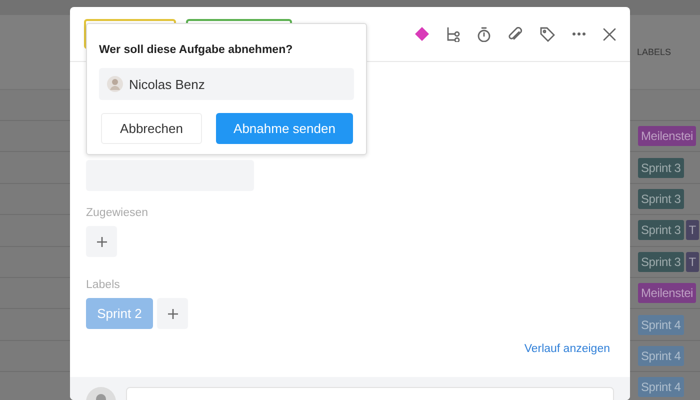  Describe the element at coordinates (579, 34) in the screenshot. I see `more-icon` at that location.